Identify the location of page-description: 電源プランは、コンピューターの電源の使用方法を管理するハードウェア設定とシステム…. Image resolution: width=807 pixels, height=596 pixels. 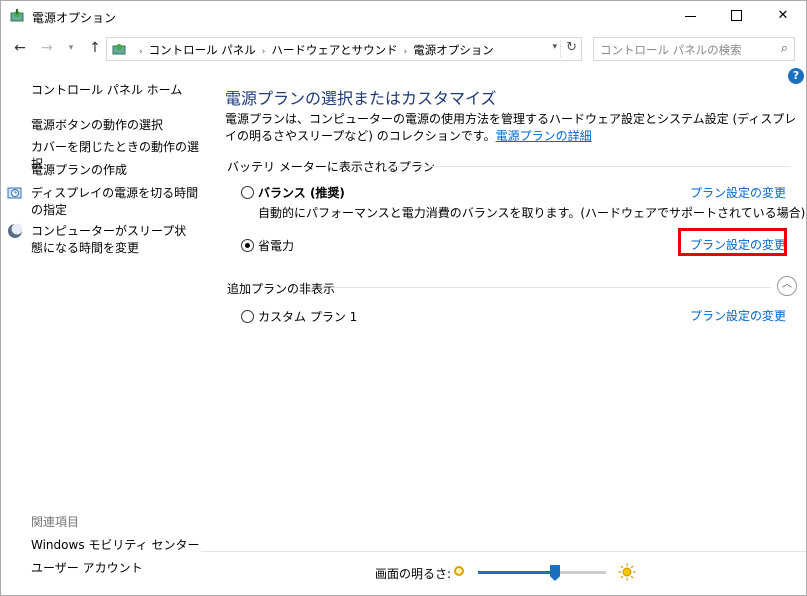
(512, 128).